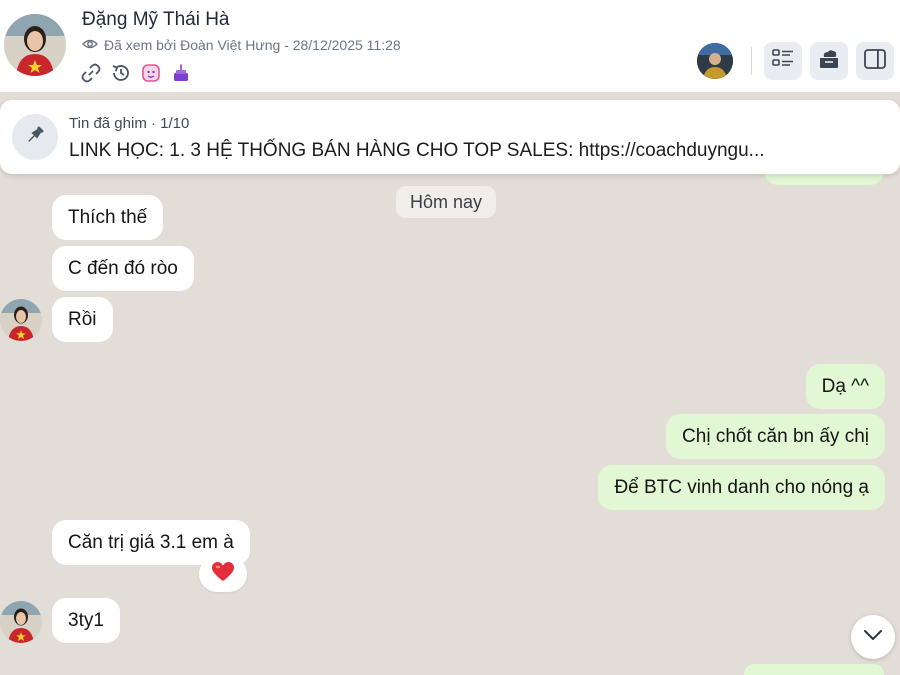  Describe the element at coordinates (741, 487) in the screenshot. I see `message-bubble: Để BTC vinh danh cho nóng ạ` at that location.